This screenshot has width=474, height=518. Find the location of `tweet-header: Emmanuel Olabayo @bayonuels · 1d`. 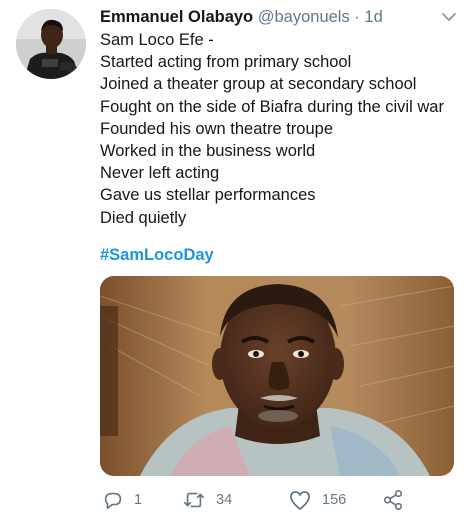

tweet-header: Emmanuel Olabayo @bayonuels · 1d is located at coordinates (270, 17).